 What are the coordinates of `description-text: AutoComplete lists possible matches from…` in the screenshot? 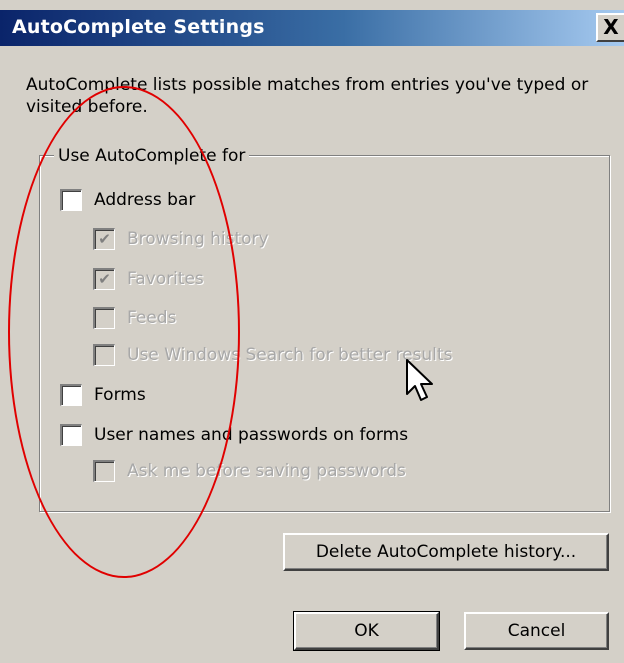 It's located at (307, 96).